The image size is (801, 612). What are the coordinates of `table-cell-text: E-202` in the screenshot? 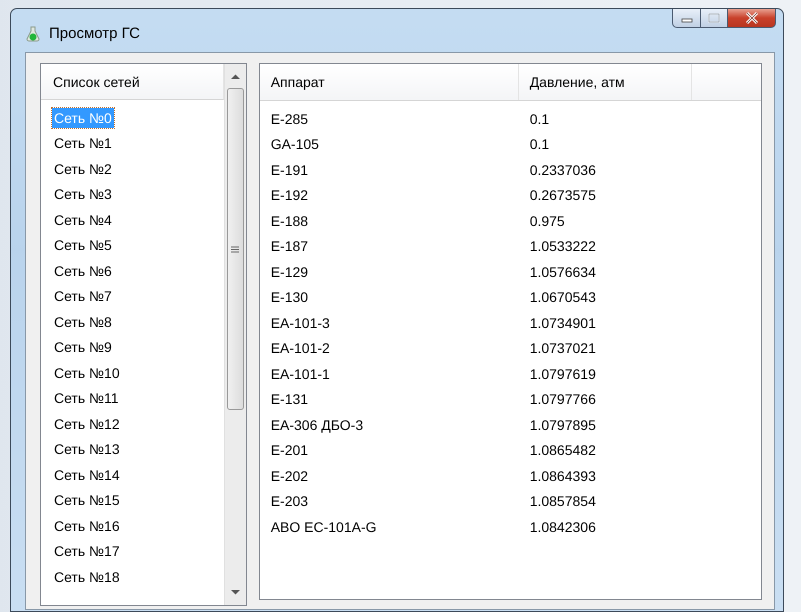 It's located at (290, 476).